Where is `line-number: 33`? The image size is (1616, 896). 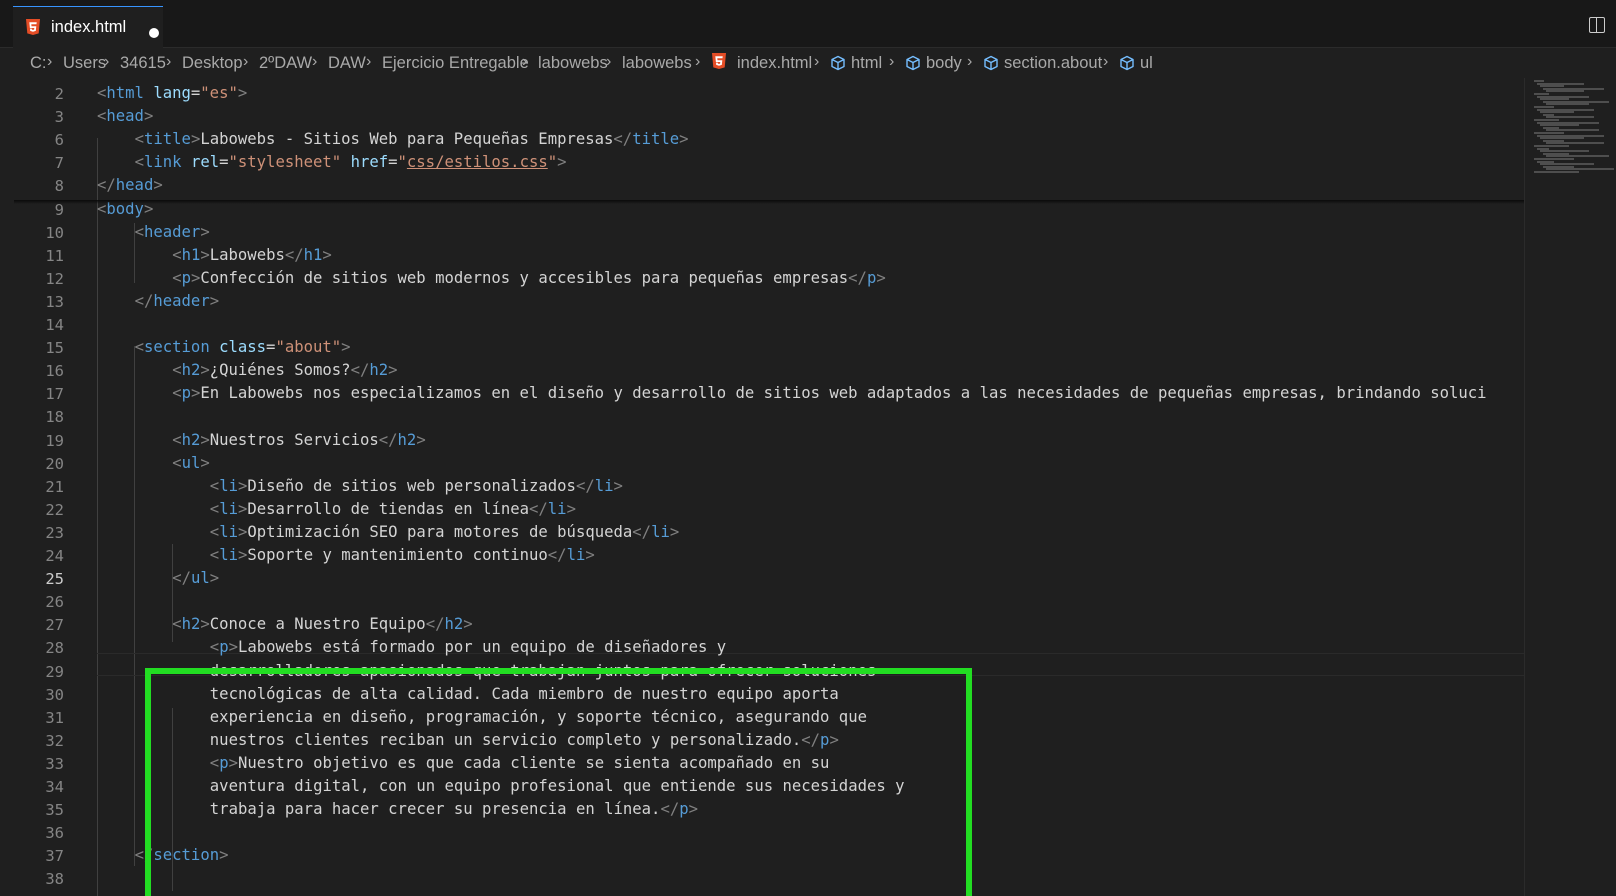
line-number: 33 is located at coordinates (54, 763).